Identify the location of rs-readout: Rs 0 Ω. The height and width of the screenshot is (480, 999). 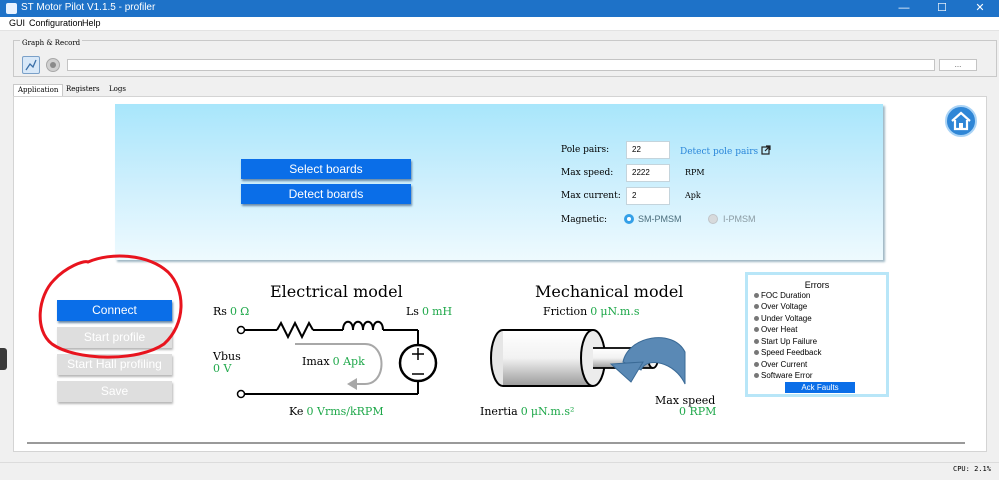
(231, 311).